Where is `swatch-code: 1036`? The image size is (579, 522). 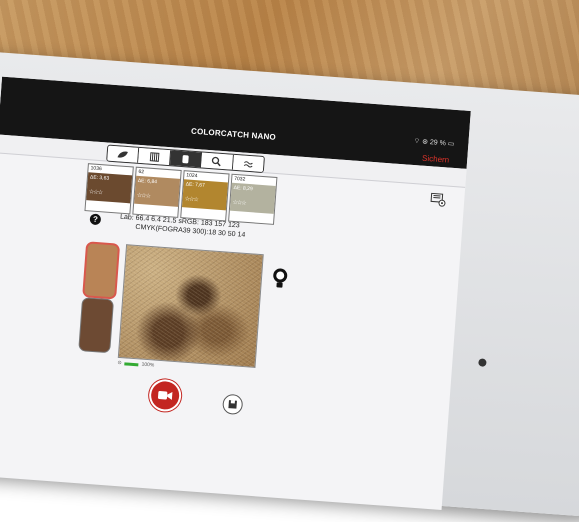
swatch-code: 1036 is located at coordinates (96, 169).